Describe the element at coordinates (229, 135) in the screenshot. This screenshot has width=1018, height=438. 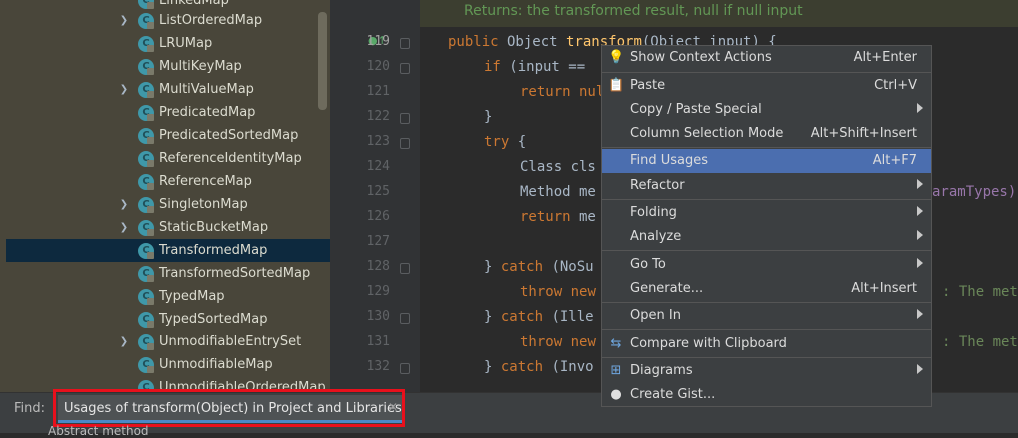
I see `tree-item-label: PredicatedSortedMap` at that location.